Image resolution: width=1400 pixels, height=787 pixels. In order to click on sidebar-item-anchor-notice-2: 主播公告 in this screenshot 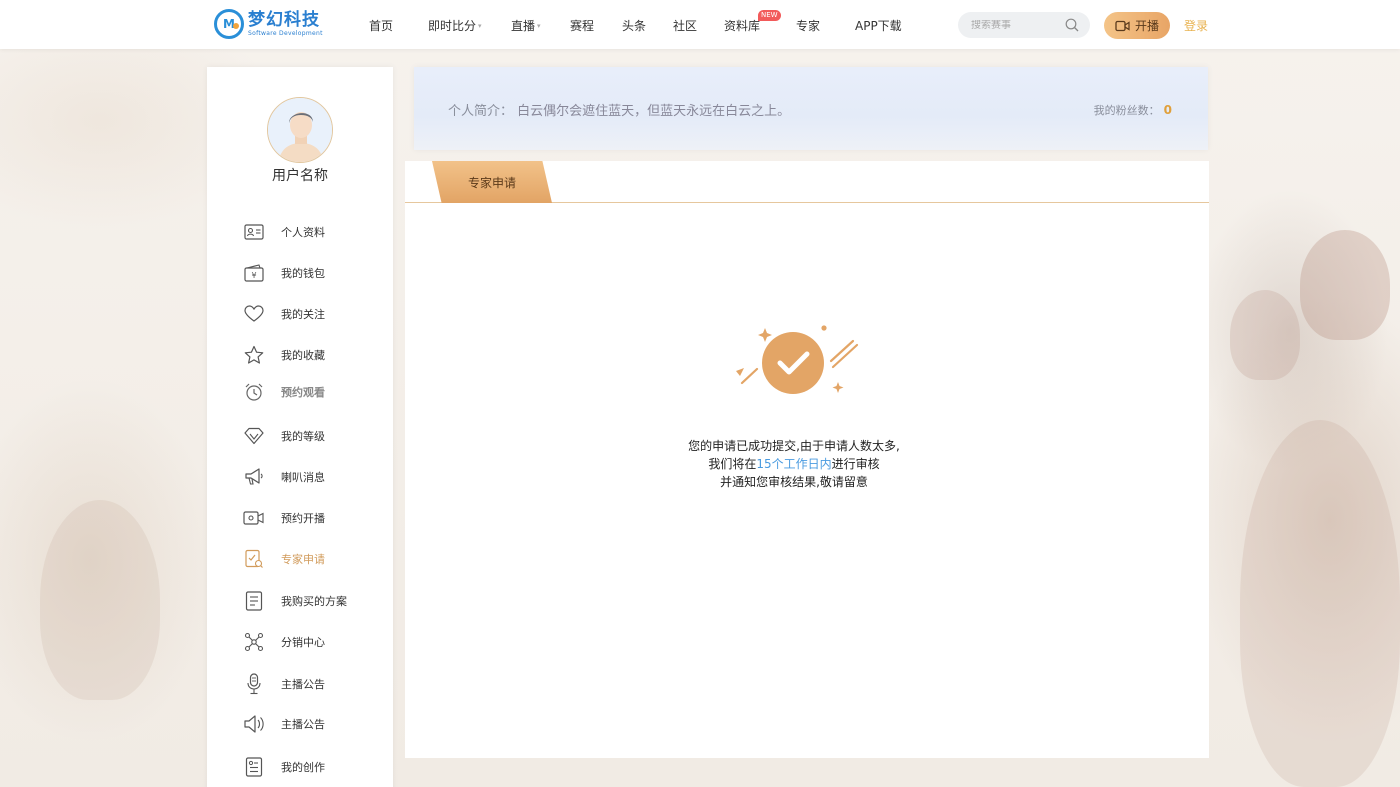, I will do `click(284, 724)`.